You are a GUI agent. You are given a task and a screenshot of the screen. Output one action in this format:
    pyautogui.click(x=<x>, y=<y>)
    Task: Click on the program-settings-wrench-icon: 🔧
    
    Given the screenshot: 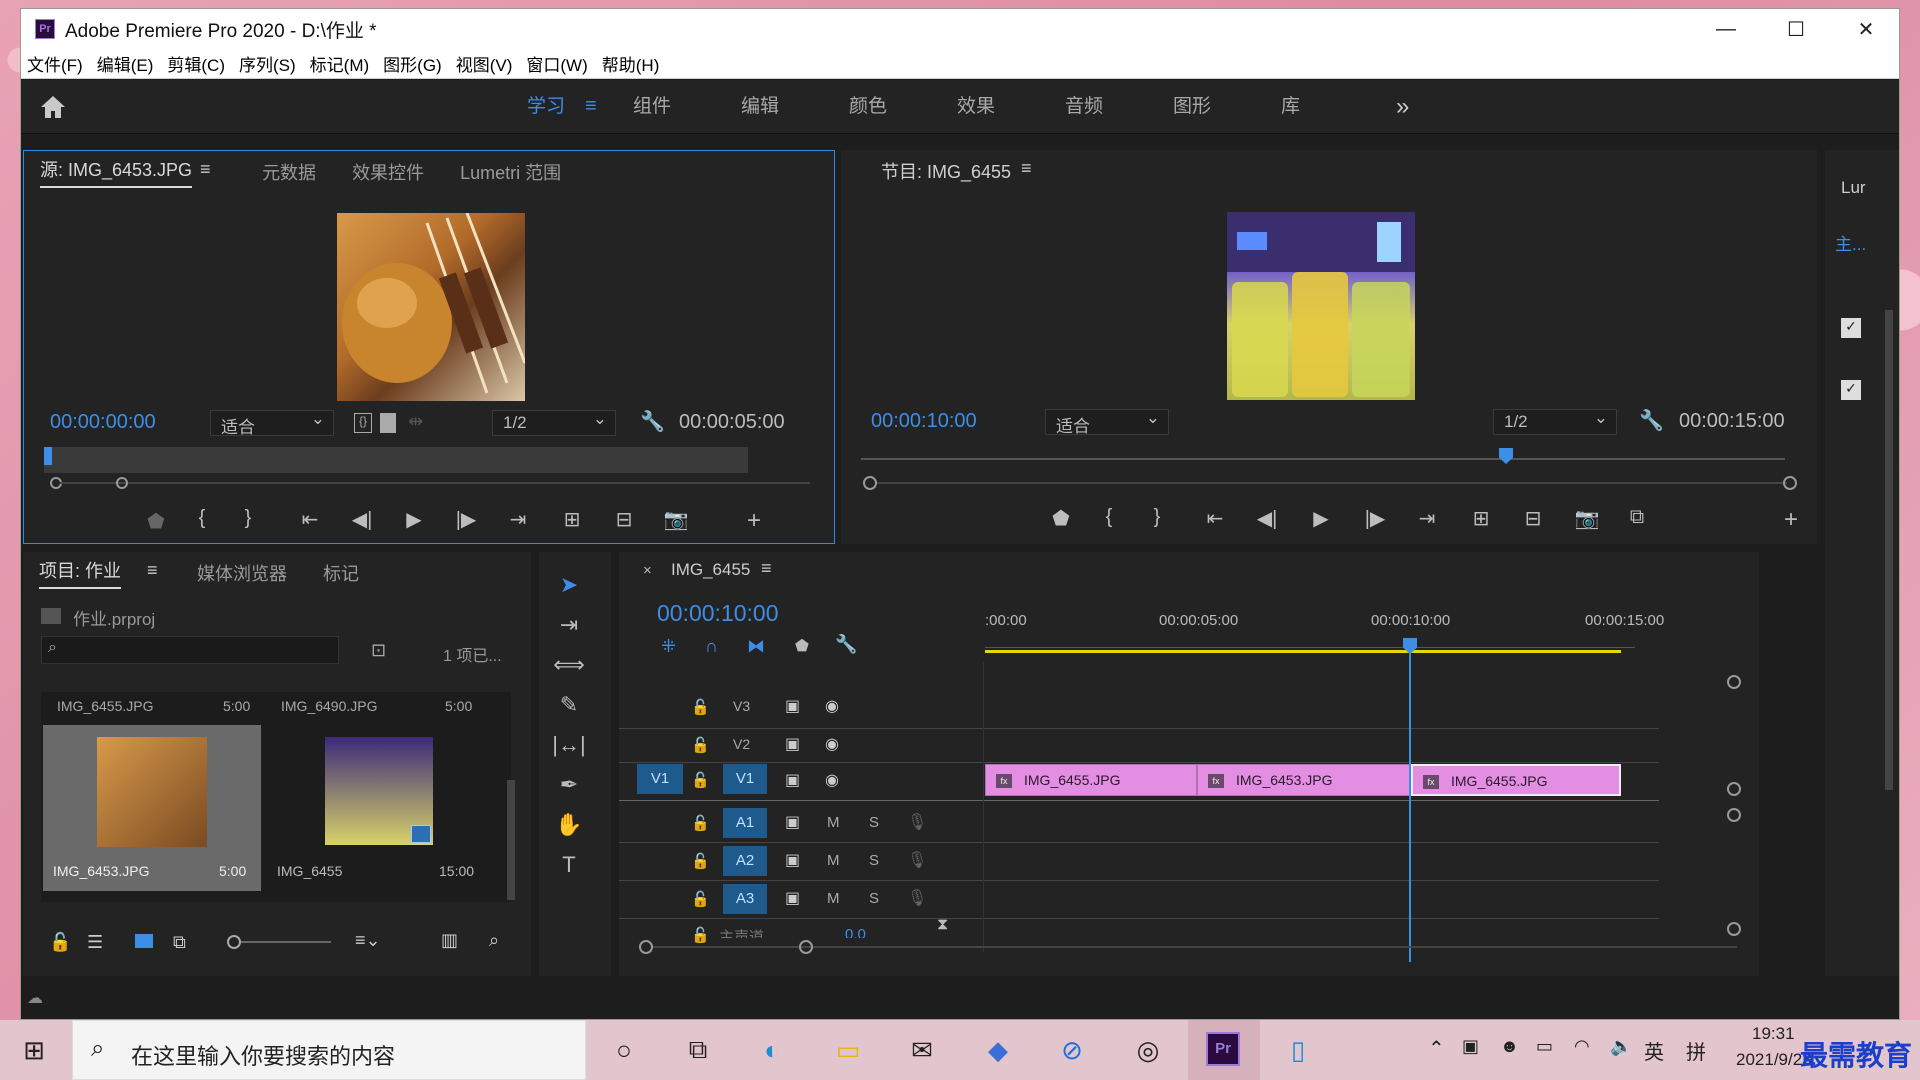 What is the action you would take?
    pyautogui.click(x=1651, y=420)
    